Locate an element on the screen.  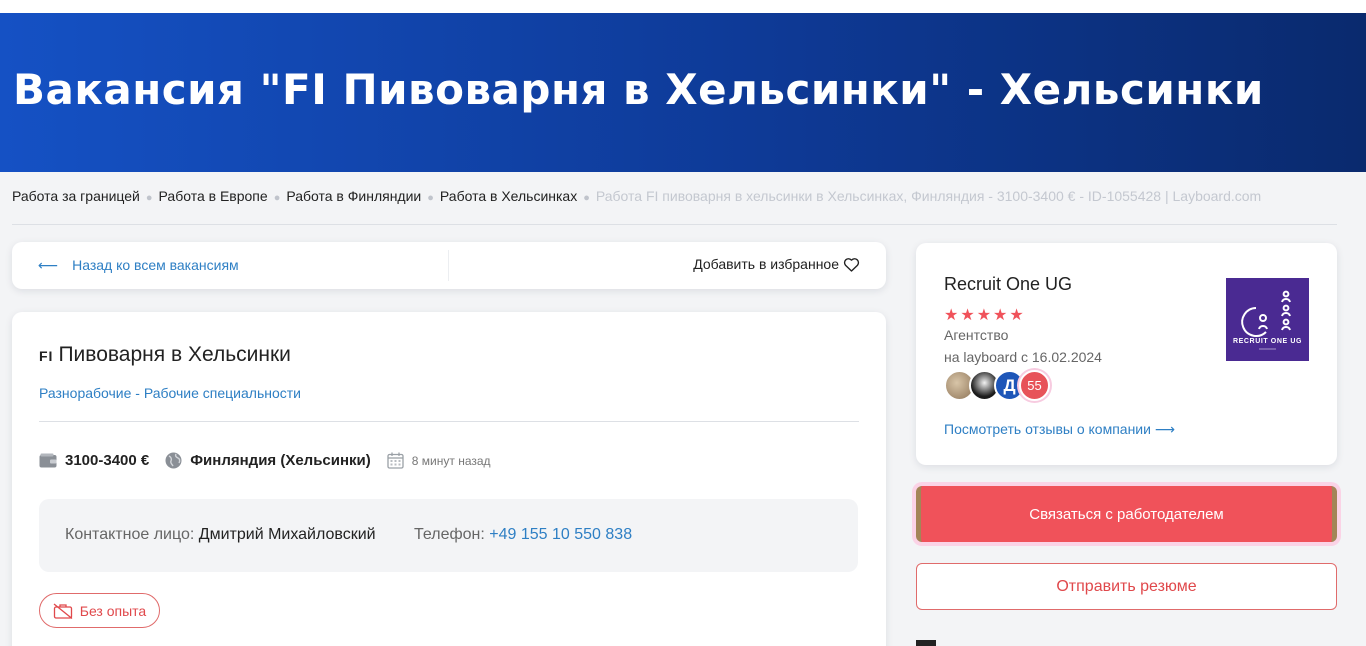
reviewer-avatars: Д 55 is located at coordinates (997, 386).